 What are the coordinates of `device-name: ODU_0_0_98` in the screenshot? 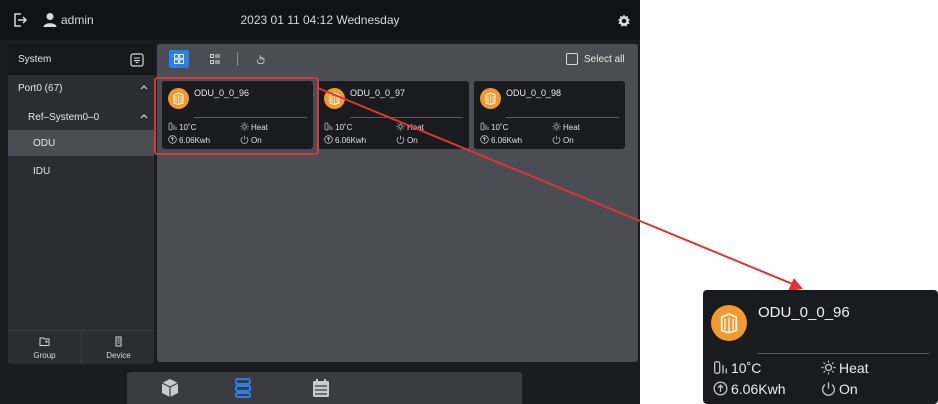 It's located at (534, 93).